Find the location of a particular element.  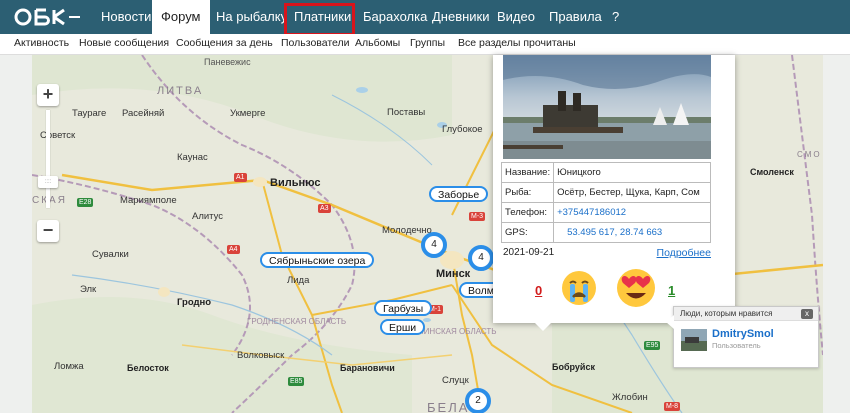

field-name-label: Название: is located at coordinates (527, 172).